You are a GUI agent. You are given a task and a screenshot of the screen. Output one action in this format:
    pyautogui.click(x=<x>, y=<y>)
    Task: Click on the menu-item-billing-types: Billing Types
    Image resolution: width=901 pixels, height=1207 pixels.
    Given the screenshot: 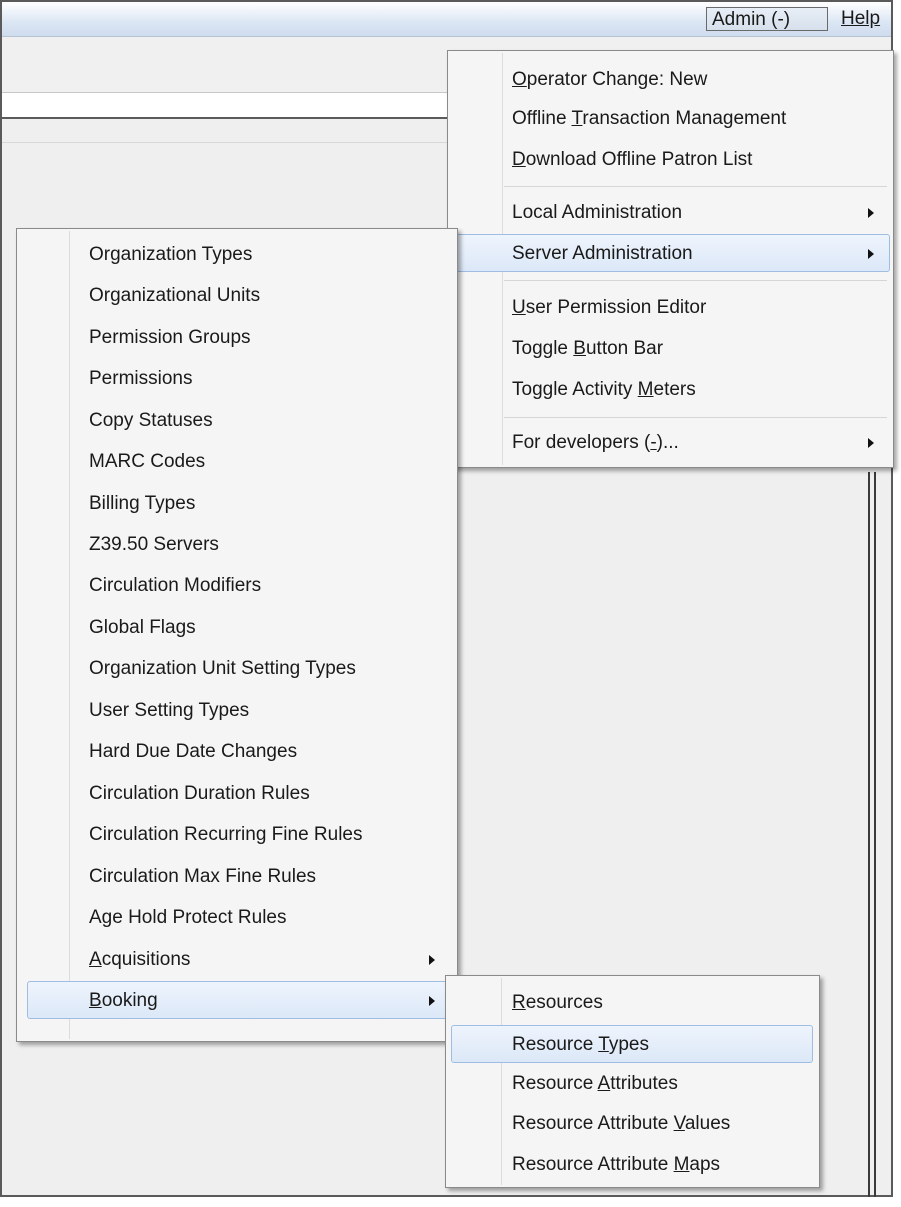 What is the action you would take?
    pyautogui.click(x=237, y=504)
    